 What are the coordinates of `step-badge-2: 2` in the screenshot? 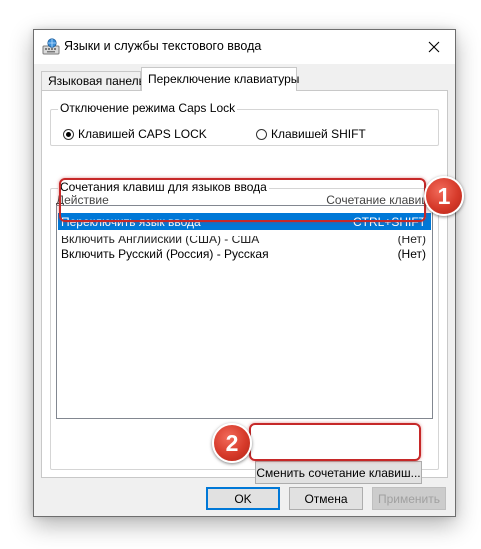 It's located at (232, 443).